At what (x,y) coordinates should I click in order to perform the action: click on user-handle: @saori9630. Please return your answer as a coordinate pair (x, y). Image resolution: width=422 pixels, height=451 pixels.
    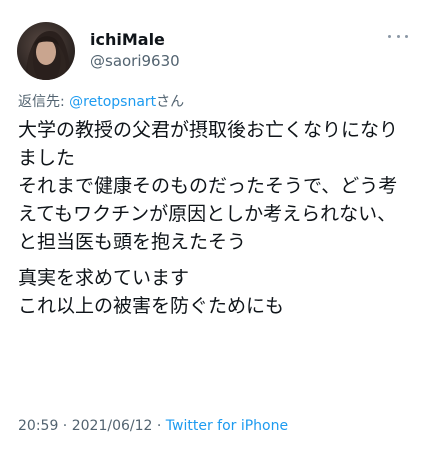
    Looking at the image, I should click on (135, 61).